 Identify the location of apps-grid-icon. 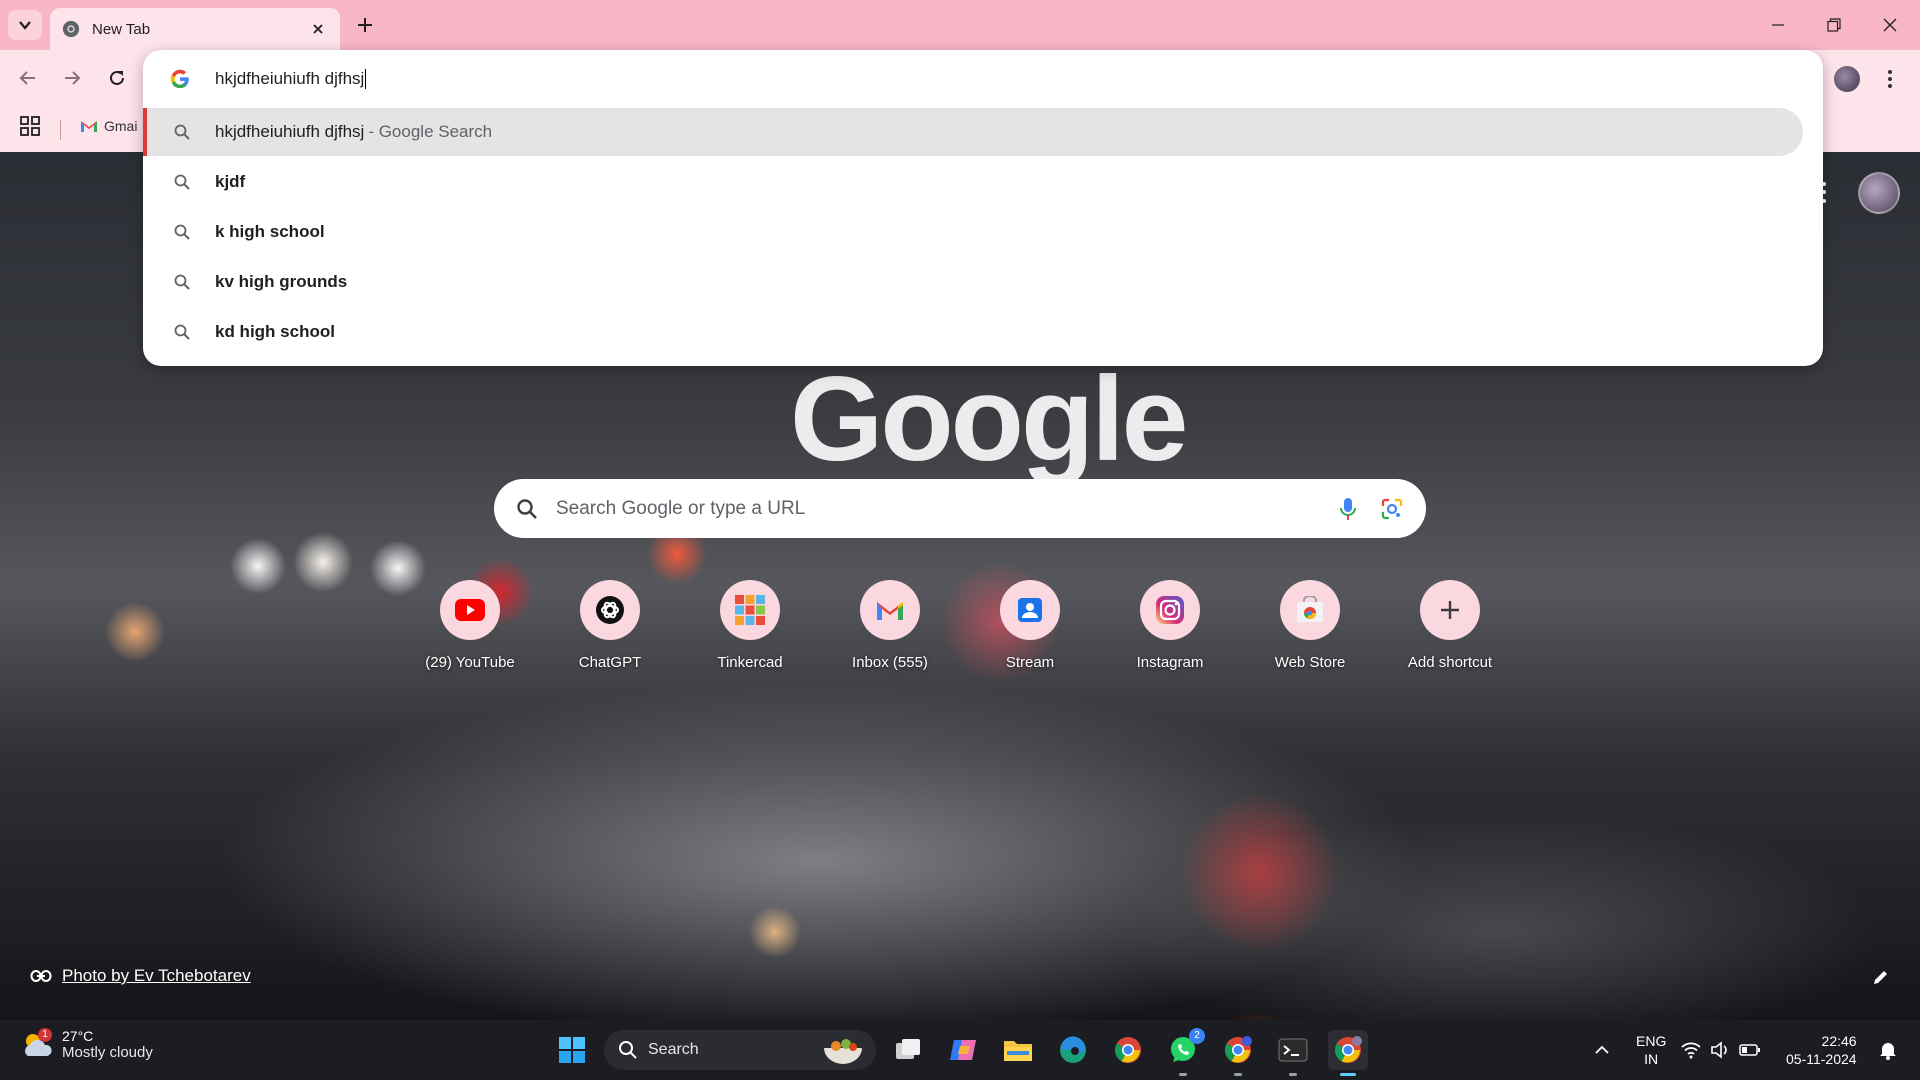
(30, 126).